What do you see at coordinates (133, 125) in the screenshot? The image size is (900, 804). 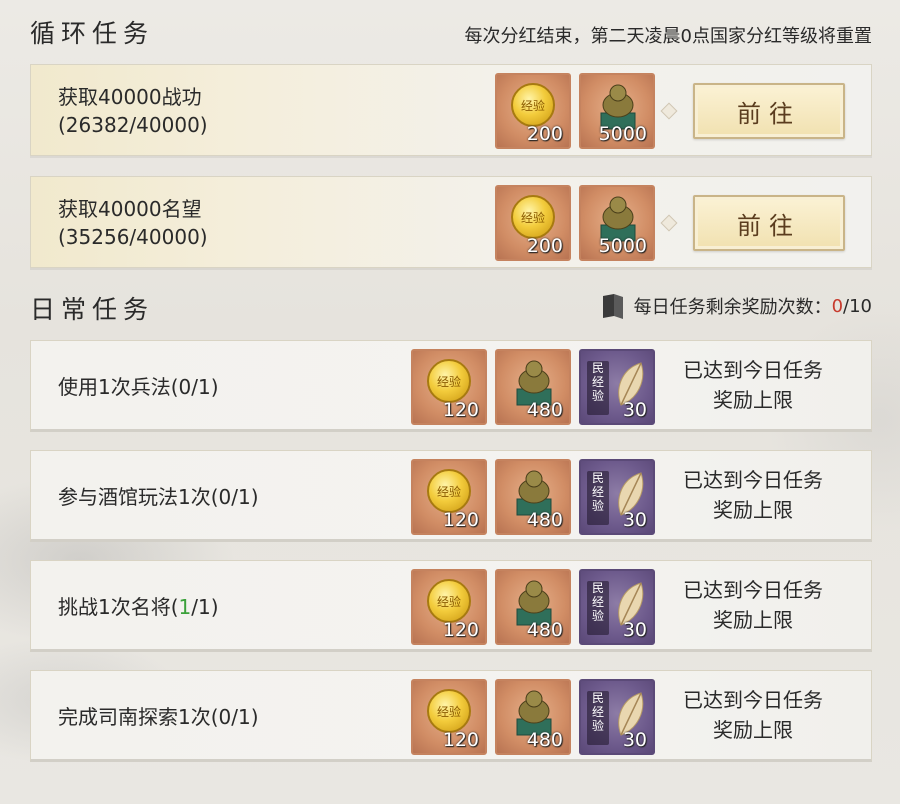 I see `task-progress: (26382/40000)` at bounding box center [133, 125].